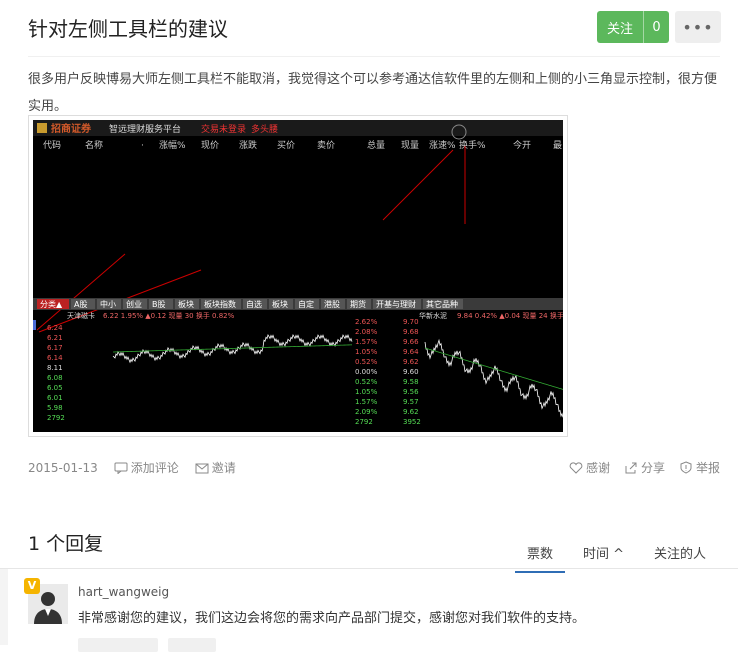 This screenshot has height=652, width=738. I want to click on invite-label: 邀请, so click(223, 468).